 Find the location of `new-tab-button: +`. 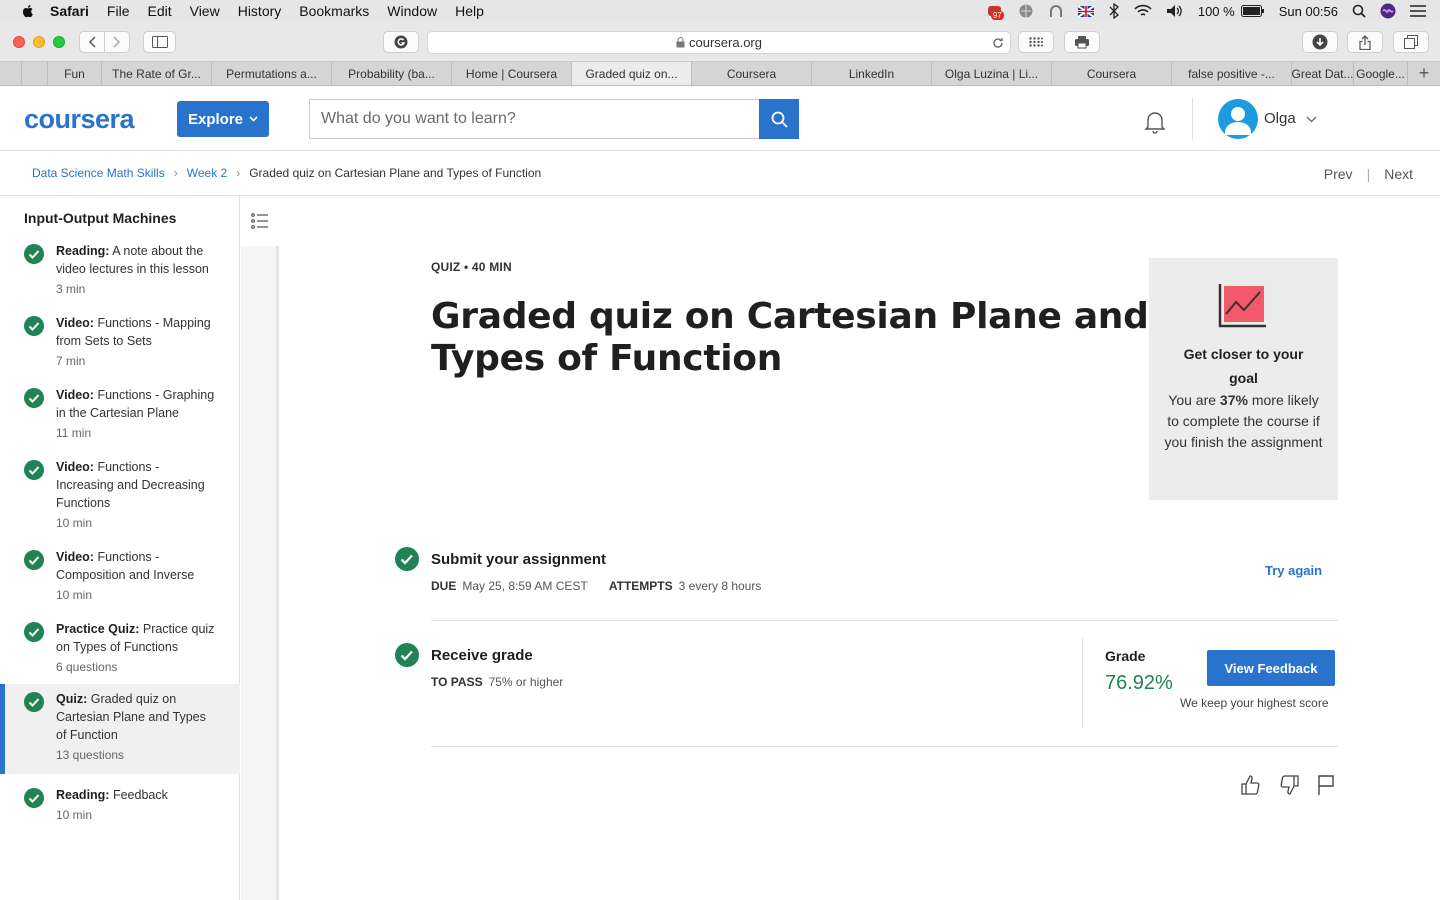

new-tab-button: + is located at coordinates (1424, 73).